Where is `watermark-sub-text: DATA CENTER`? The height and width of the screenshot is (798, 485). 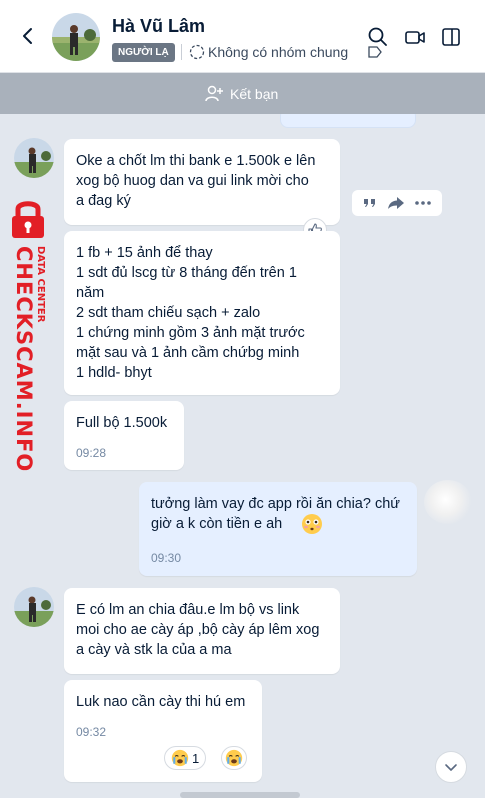
watermark-sub-text: DATA CENTER is located at coordinates (40, 284).